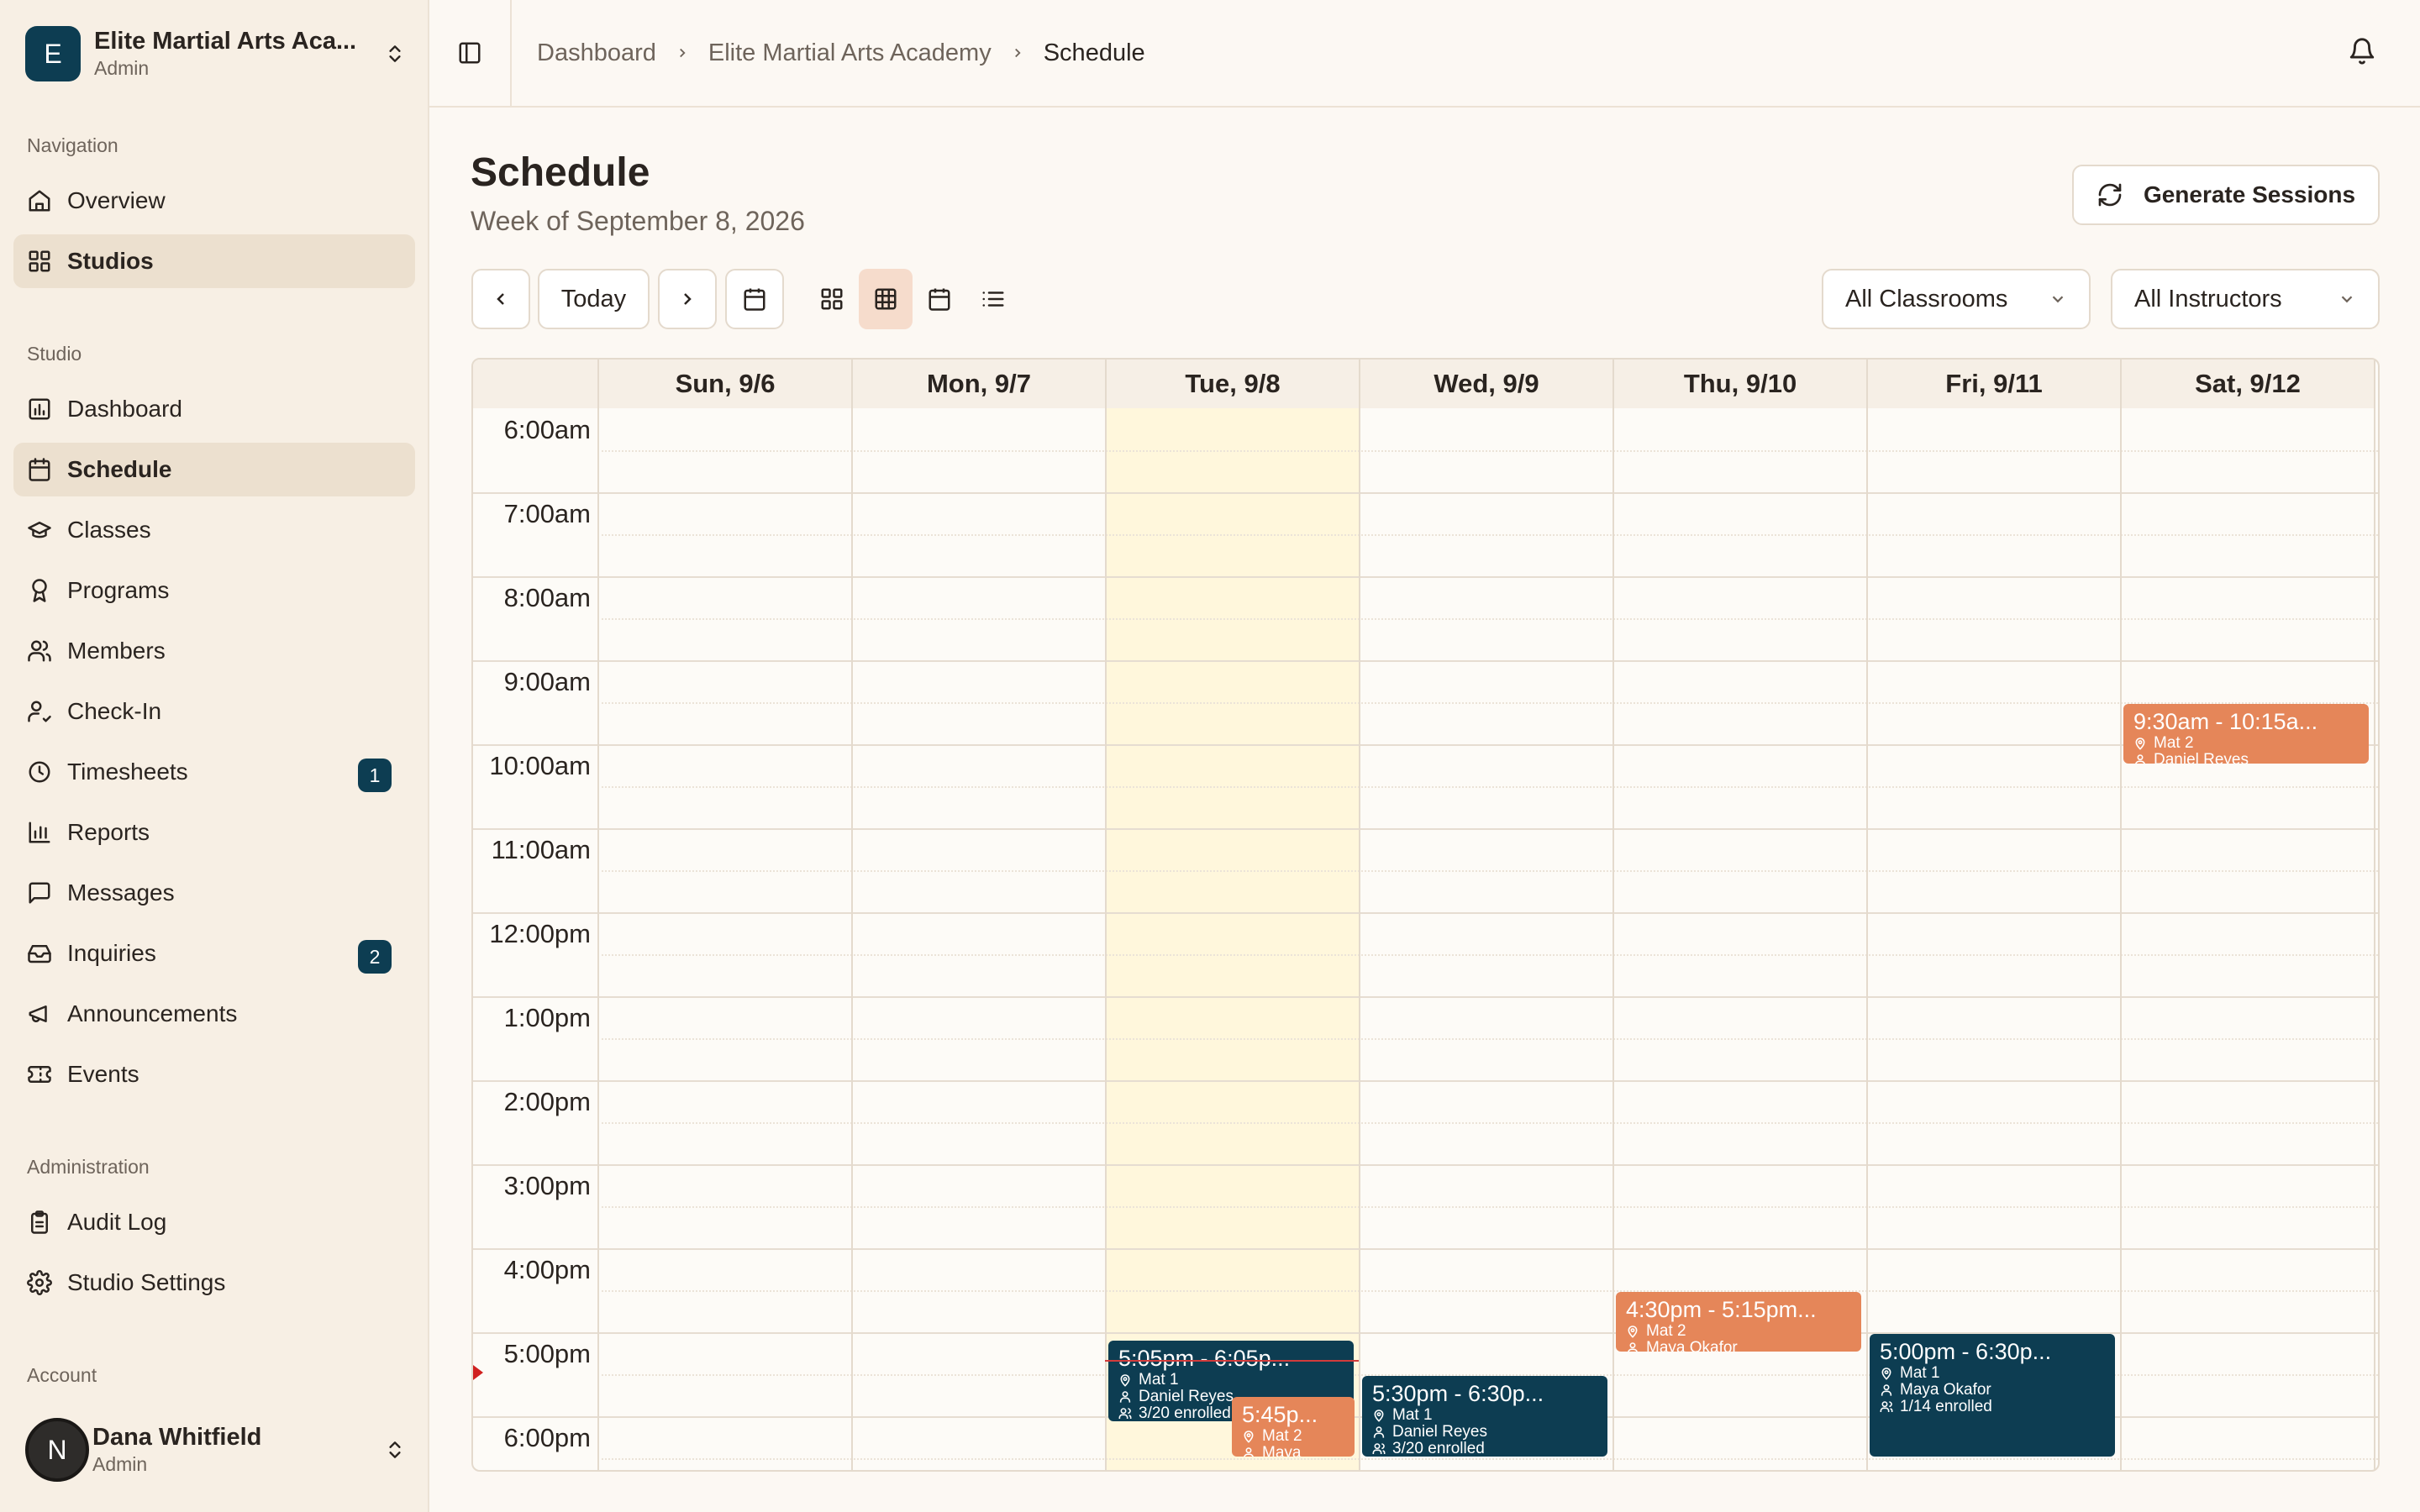 The height and width of the screenshot is (1512, 2420). I want to click on day-header: Wed, 9/9, so click(1485, 384).